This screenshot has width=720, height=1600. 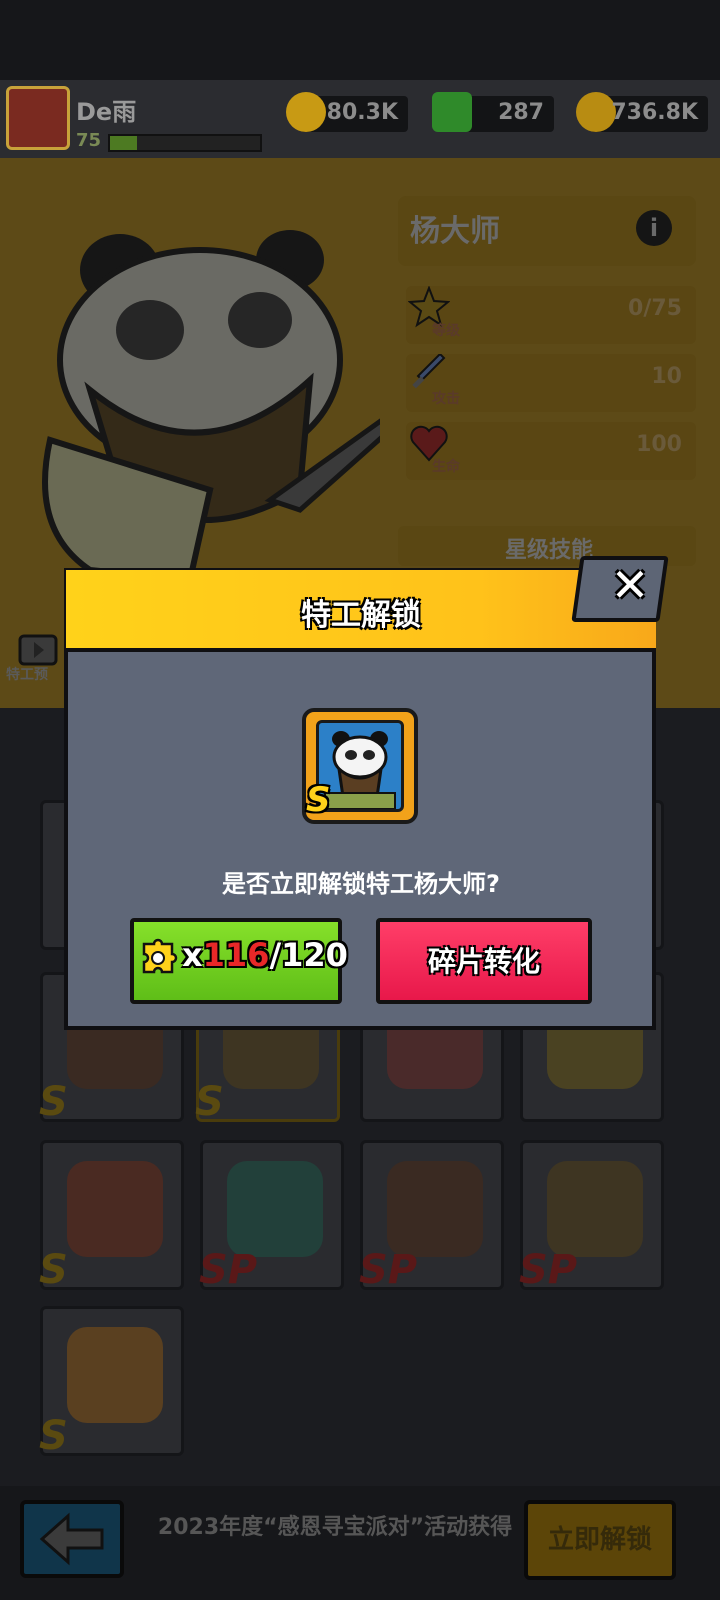 What do you see at coordinates (308, 955) in the screenshot?
I see `fragment-need: /120` at bounding box center [308, 955].